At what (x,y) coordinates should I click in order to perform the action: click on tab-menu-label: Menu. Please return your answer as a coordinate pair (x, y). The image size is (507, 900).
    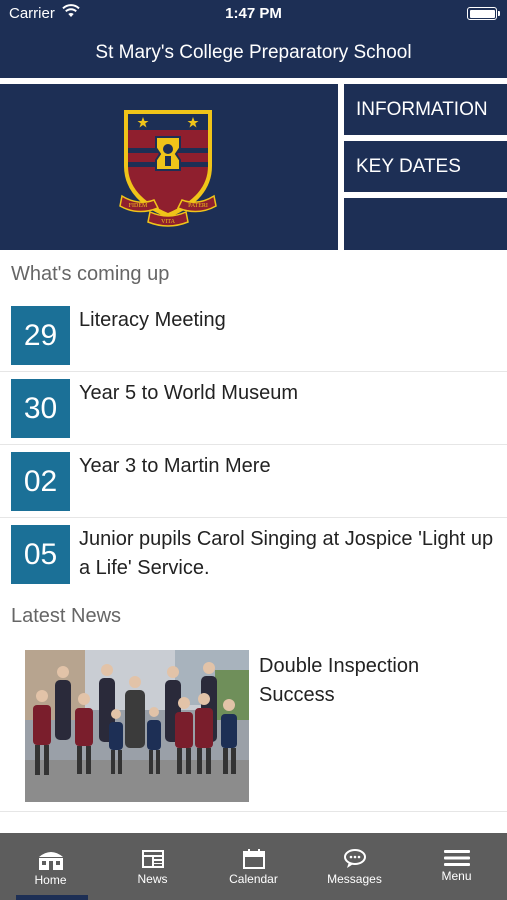
    Looking at the image, I should click on (456, 876).